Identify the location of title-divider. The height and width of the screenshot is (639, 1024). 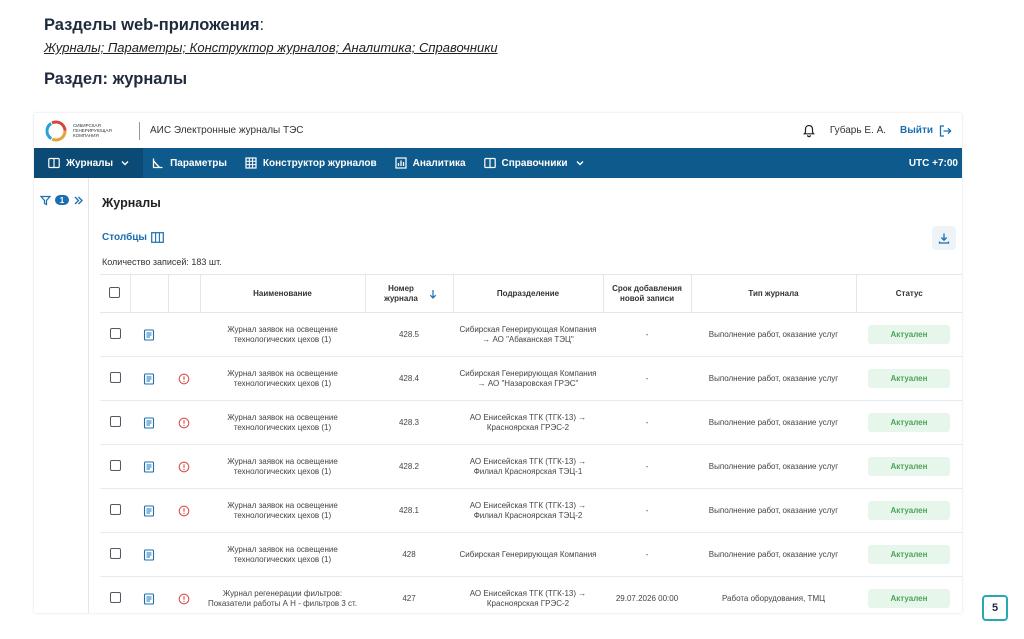
(139, 130).